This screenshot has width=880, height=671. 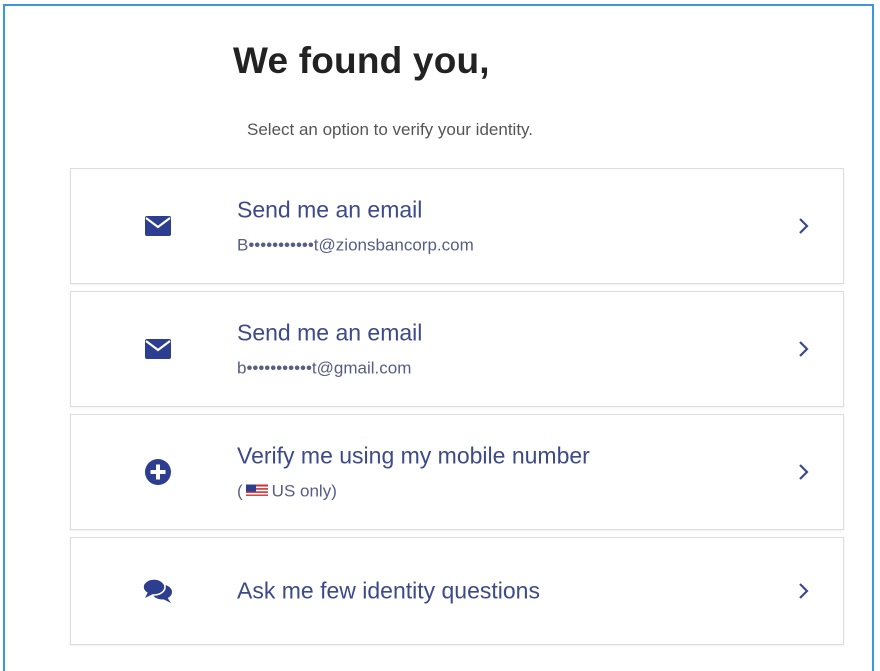 What do you see at coordinates (158, 591) in the screenshot?
I see `chat-bubbles-icon` at bounding box center [158, 591].